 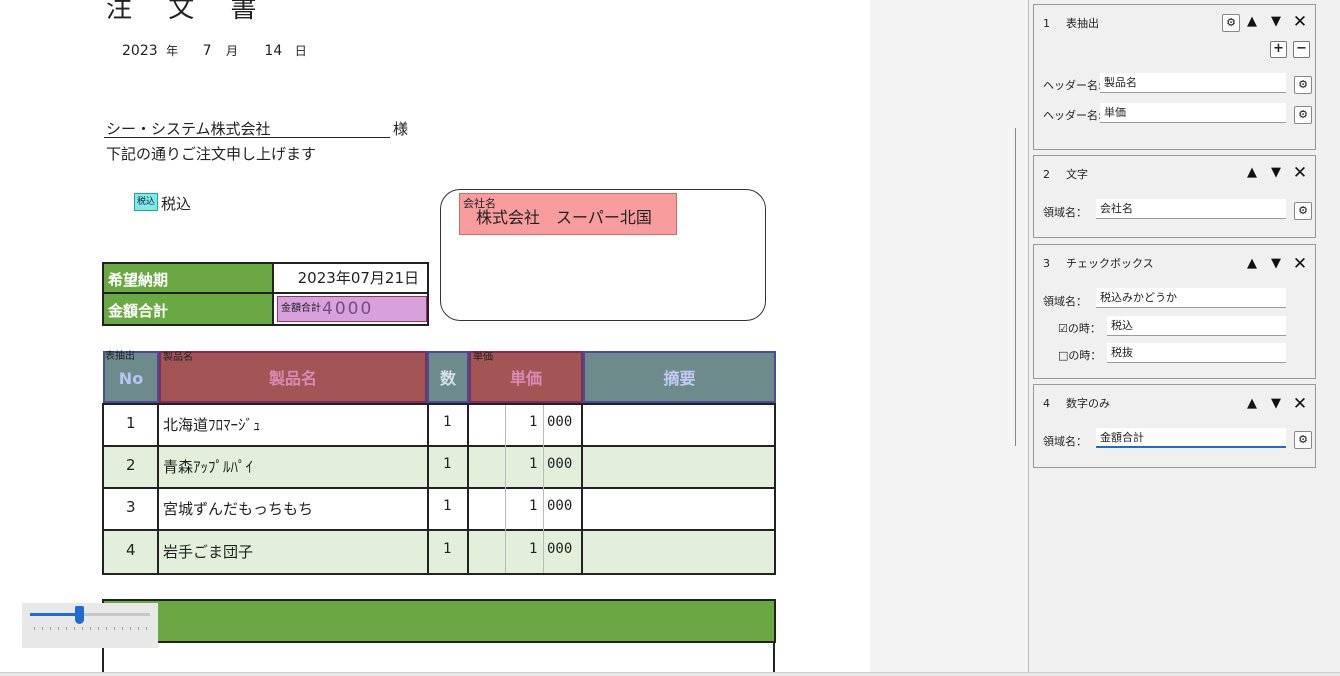 What do you see at coordinates (483, 357) in the screenshot?
I see `price-tag: 単価` at bounding box center [483, 357].